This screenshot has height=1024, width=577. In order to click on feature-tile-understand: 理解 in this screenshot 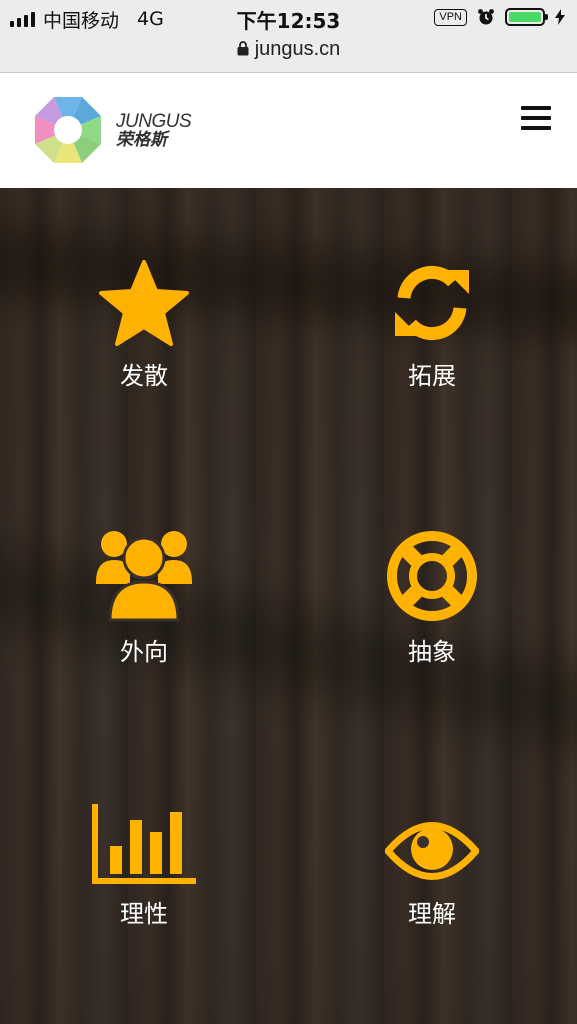, I will do `click(432, 873)`.